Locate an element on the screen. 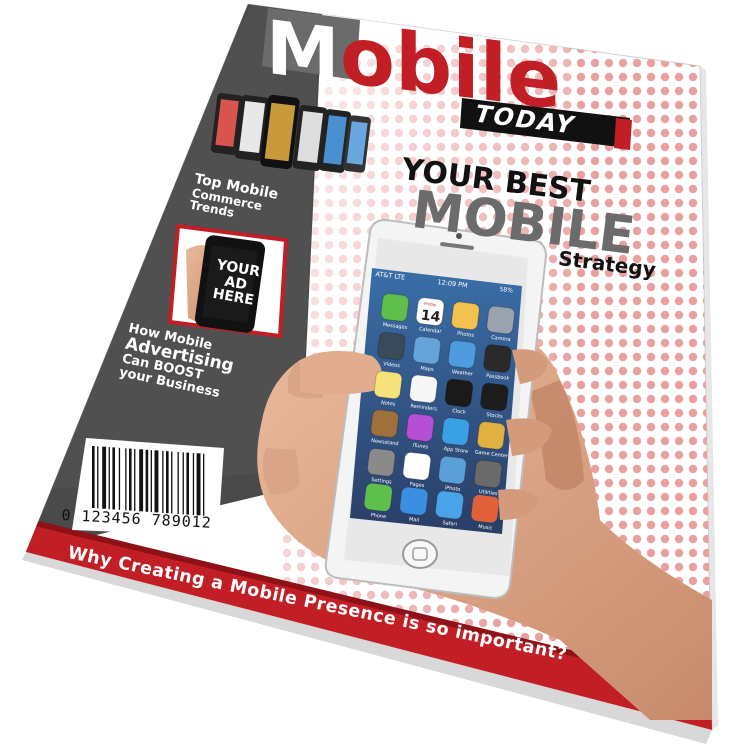  phone-battery: 58% is located at coordinates (506, 290).